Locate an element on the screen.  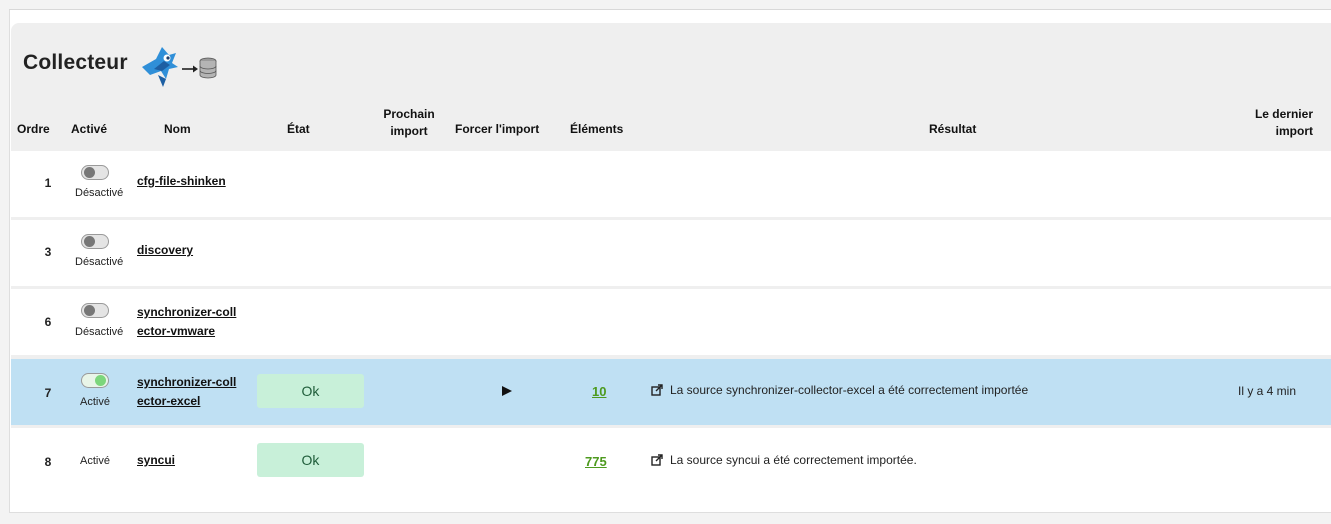
col-elements: Éléments is located at coordinates (597, 129).